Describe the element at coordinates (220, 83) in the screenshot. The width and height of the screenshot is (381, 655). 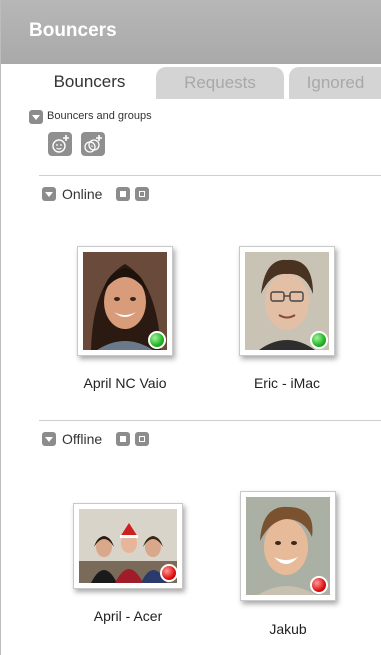
I see `tab-requests: Requests` at that location.